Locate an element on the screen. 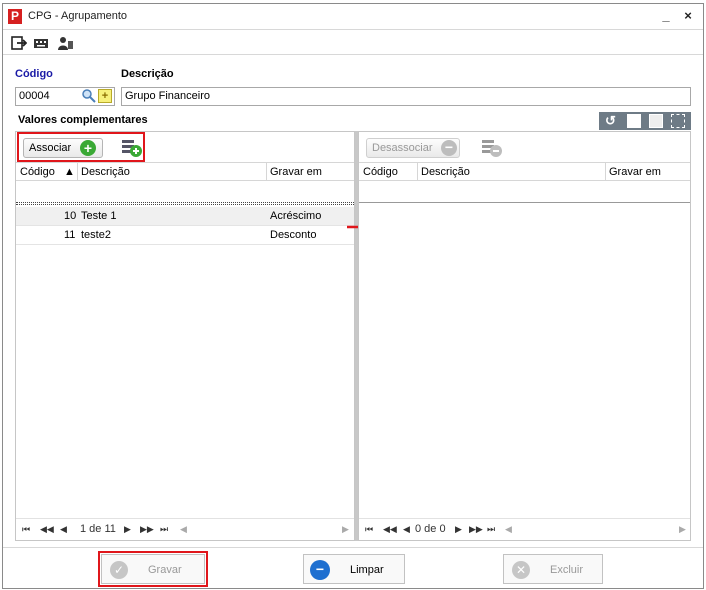  left-pager: ⏮ ◀◀ ◀ 1 de 11 ▶ ▶▶ ⏭ ◀ ▶ is located at coordinates (185, 529).